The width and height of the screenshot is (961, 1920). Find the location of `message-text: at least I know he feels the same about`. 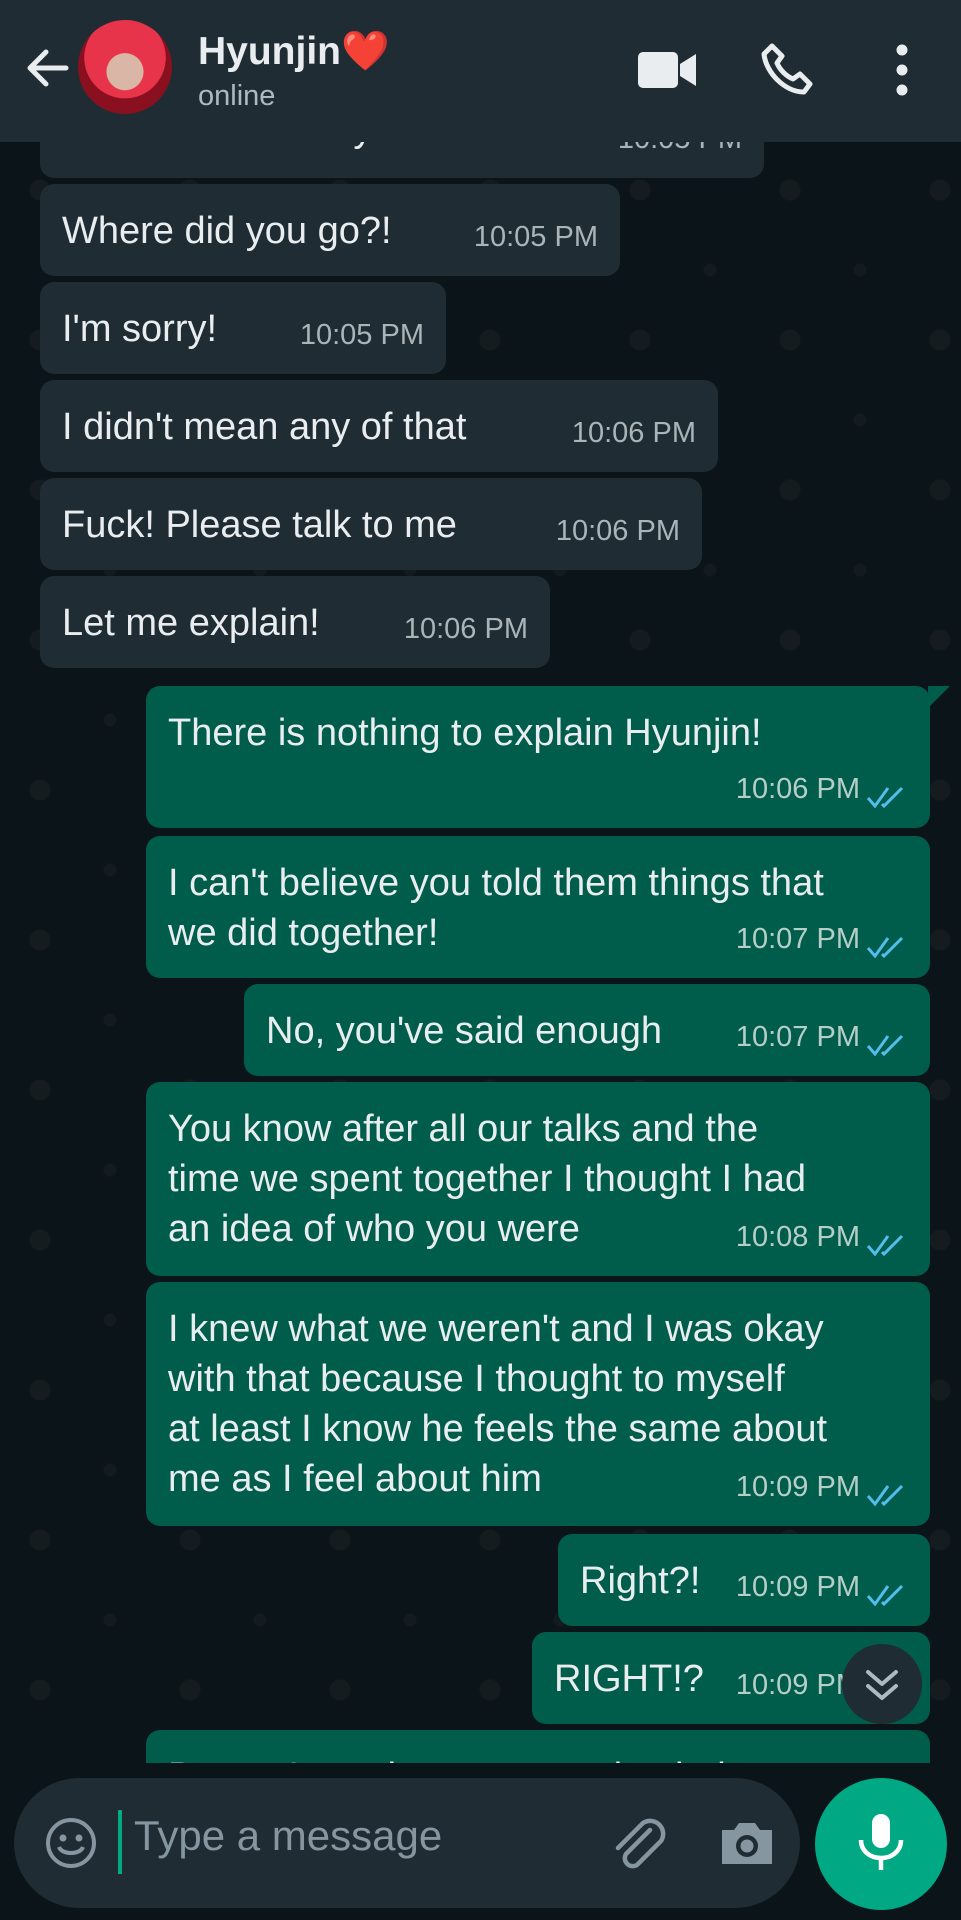

message-text: at least I know he feels the same about is located at coordinates (498, 1429).